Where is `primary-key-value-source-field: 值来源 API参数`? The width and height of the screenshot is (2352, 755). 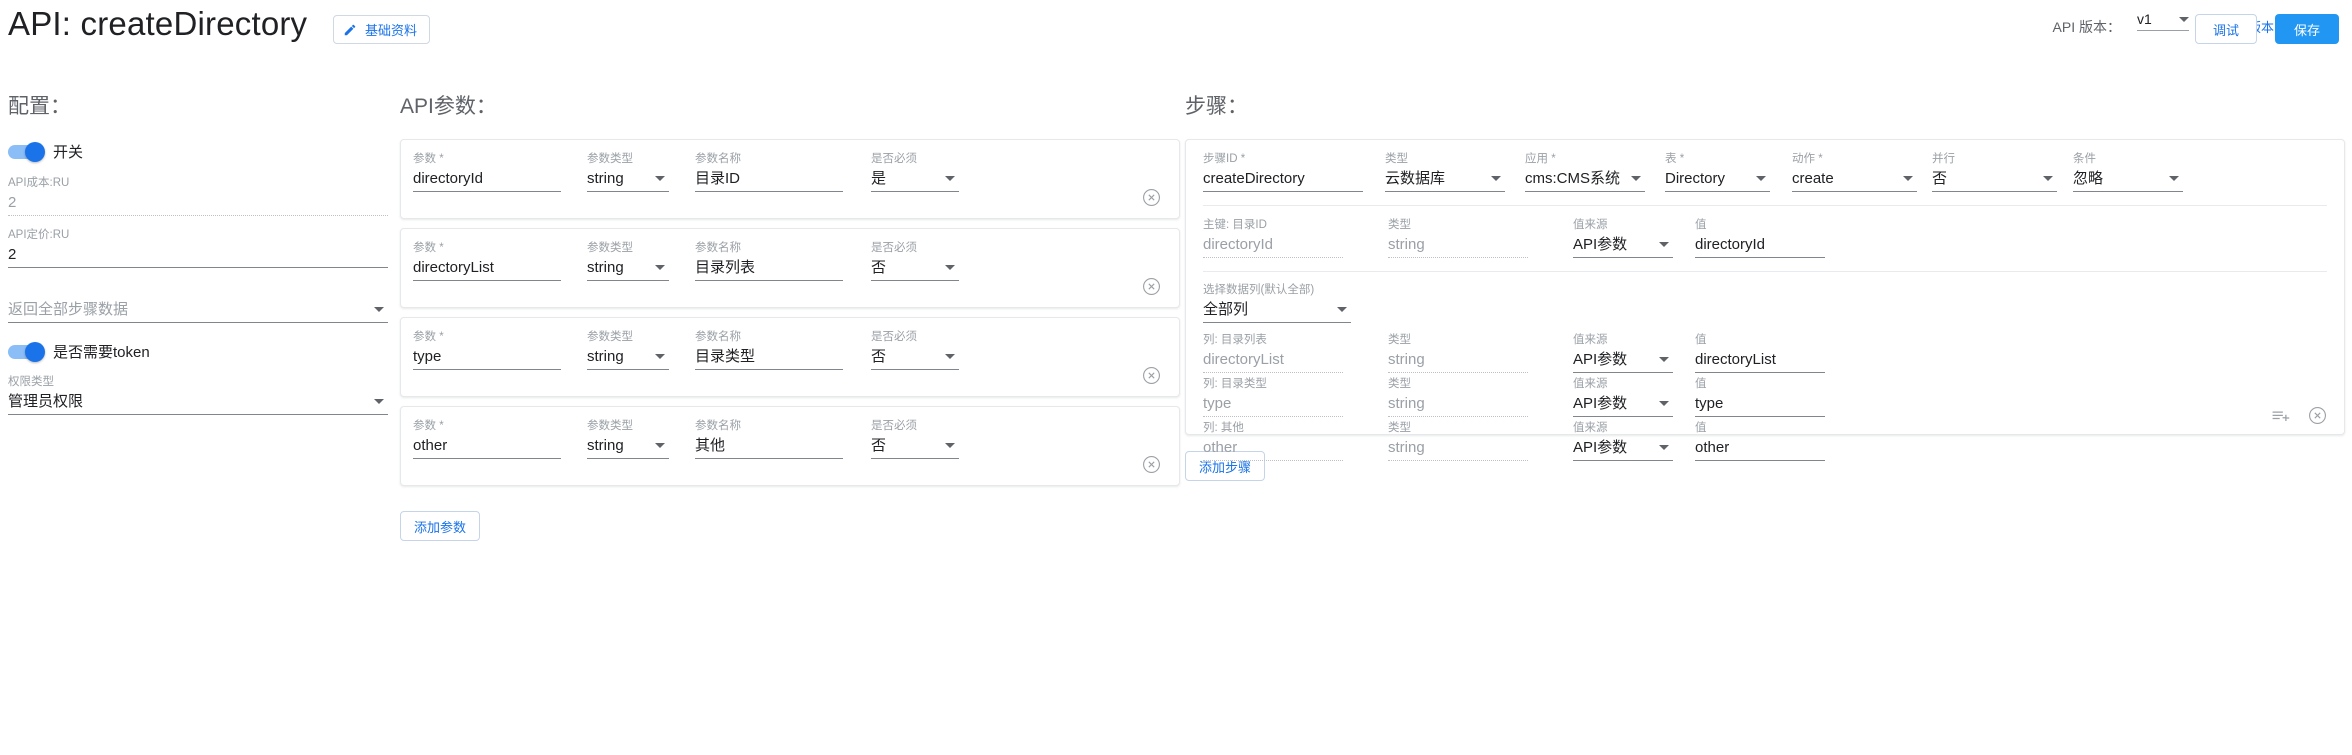 primary-key-value-source-field: 值来源 API参数 is located at coordinates (1623, 238).